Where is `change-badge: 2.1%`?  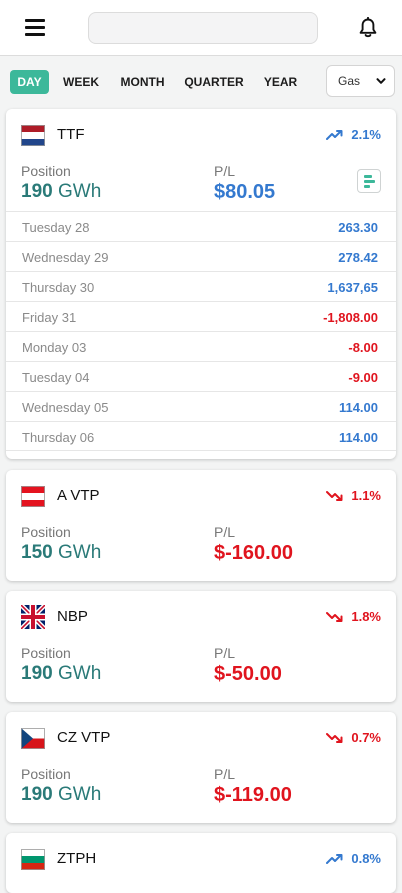
change-badge: 2.1% is located at coordinates (353, 134).